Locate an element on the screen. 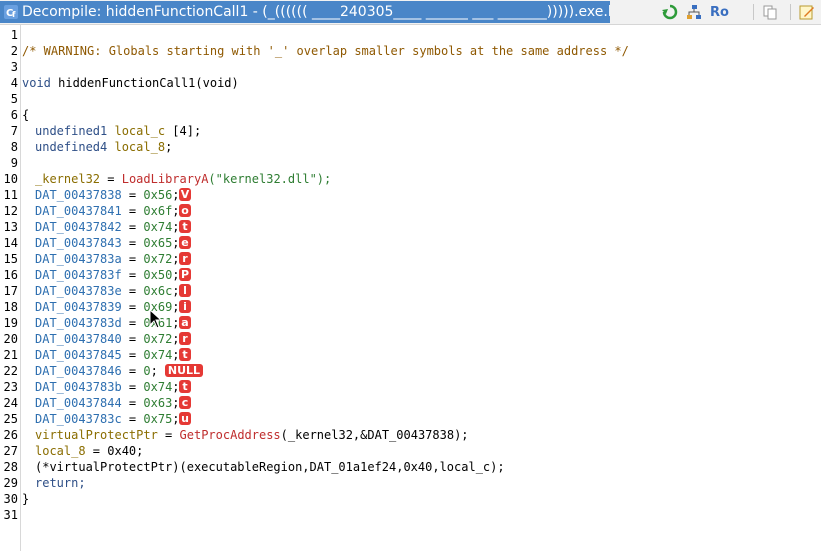 The height and width of the screenshot is (551, 821). line-number: 29 is located at coordinates (10, 483).